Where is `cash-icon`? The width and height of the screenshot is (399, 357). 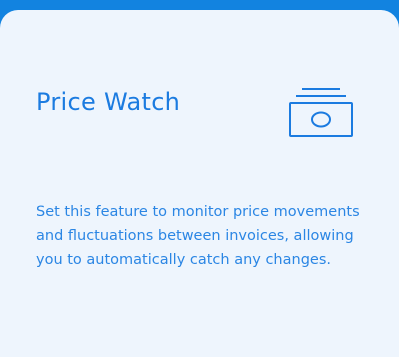
cash-icon is located at coordinates (321, 112).